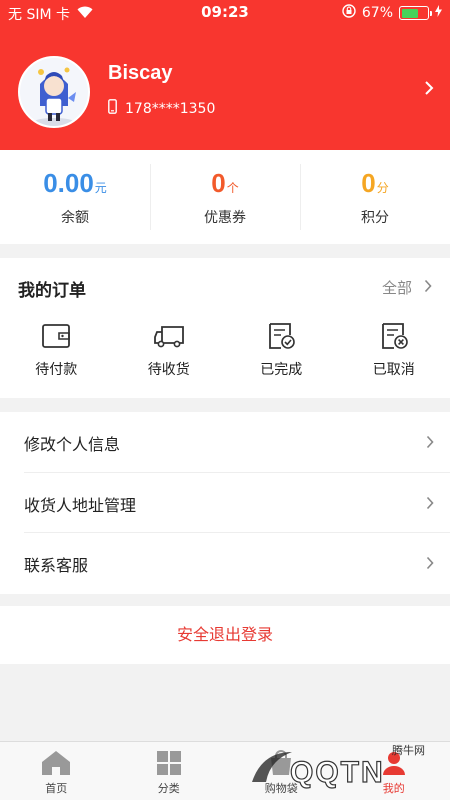 This screenshot has height=800, width=450. I want to click on menu-label: 联系客服, so click(56, 566).